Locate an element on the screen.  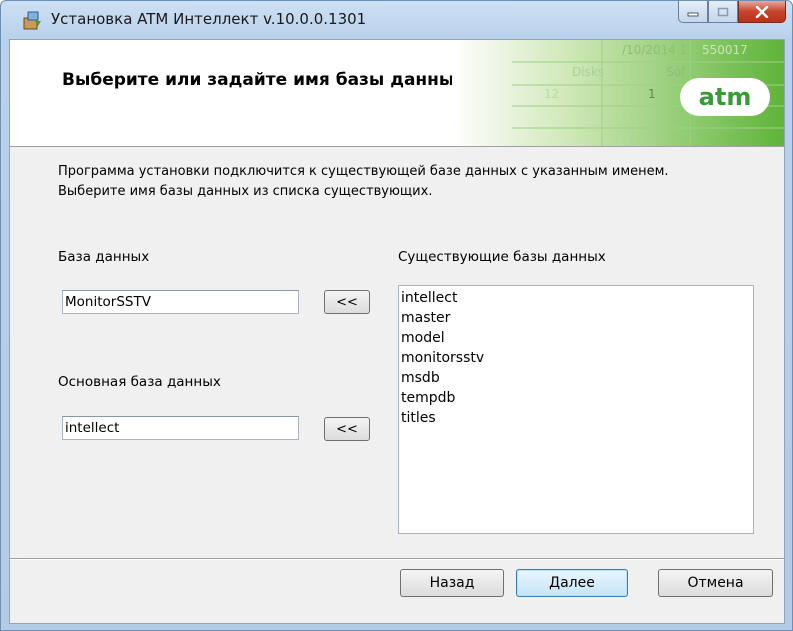
close-icon is located at coordinates (762, 11).